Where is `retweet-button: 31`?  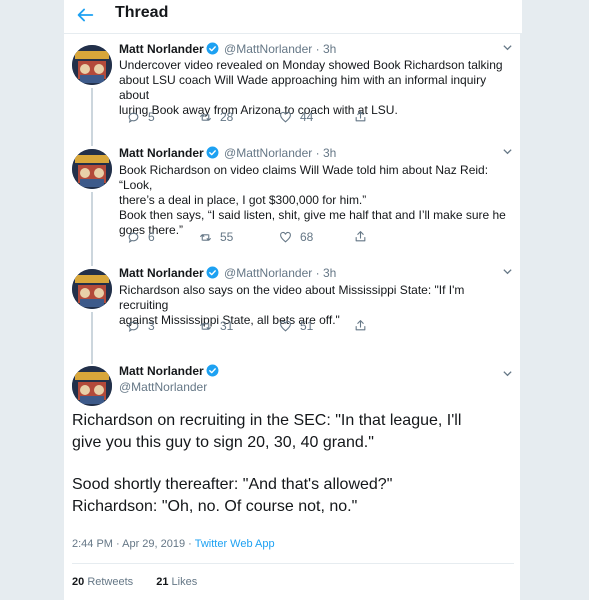 retweet-button: 31 is located at coordinates (216, 326).